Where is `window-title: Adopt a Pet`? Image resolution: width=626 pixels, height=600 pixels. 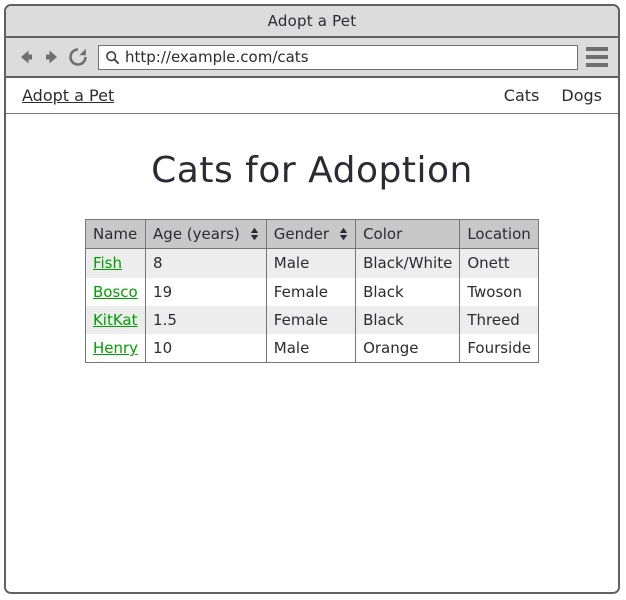 window-title: Adopt a Pet is located at coordinates (312, 21).